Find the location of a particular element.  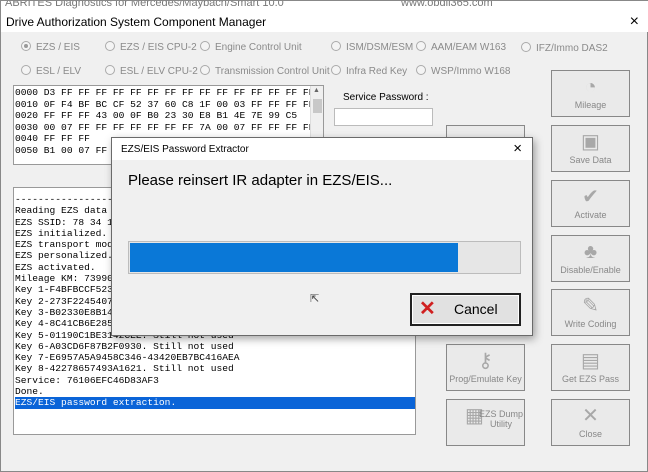

service-password-label: Service Password : is located at coordinates (386, 97).